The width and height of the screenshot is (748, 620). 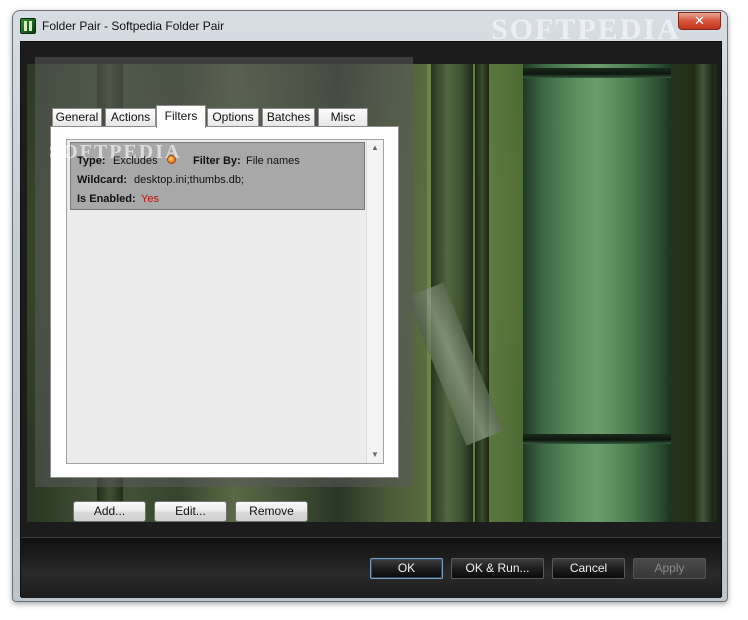 I want to click on filter-by-value: File names, so click(x=273, y=161).